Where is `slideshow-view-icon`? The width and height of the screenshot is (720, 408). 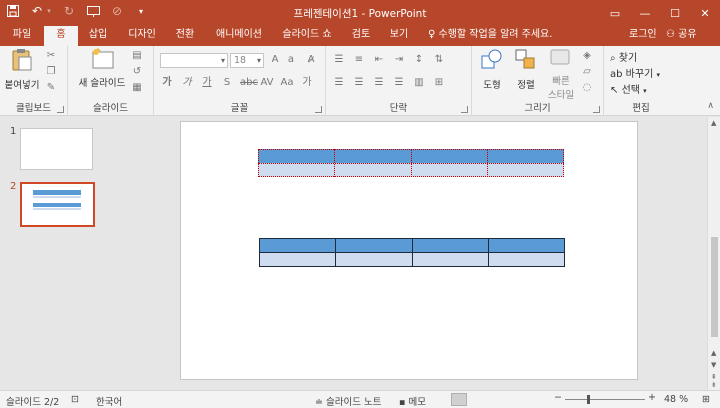
slideshow-view-icon is located at coordinates (543, 399).